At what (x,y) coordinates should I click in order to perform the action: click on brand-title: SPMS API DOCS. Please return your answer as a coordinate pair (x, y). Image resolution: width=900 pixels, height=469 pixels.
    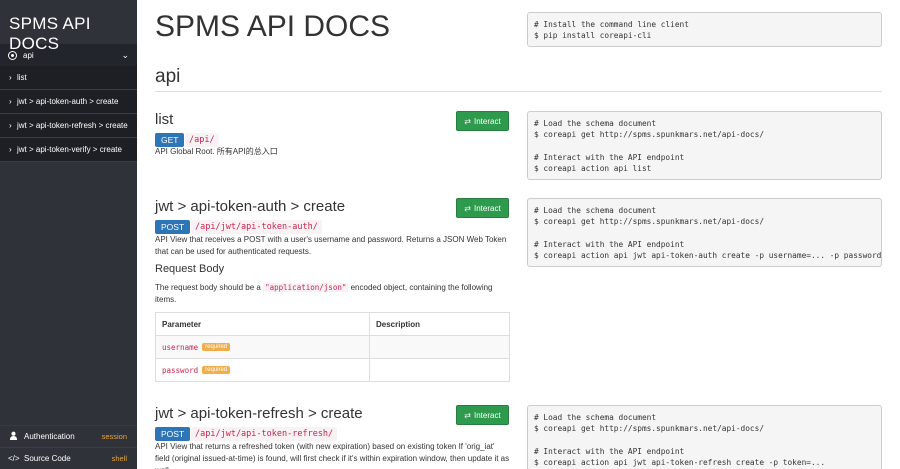
    Looking at the image, I should click on (68, 26).